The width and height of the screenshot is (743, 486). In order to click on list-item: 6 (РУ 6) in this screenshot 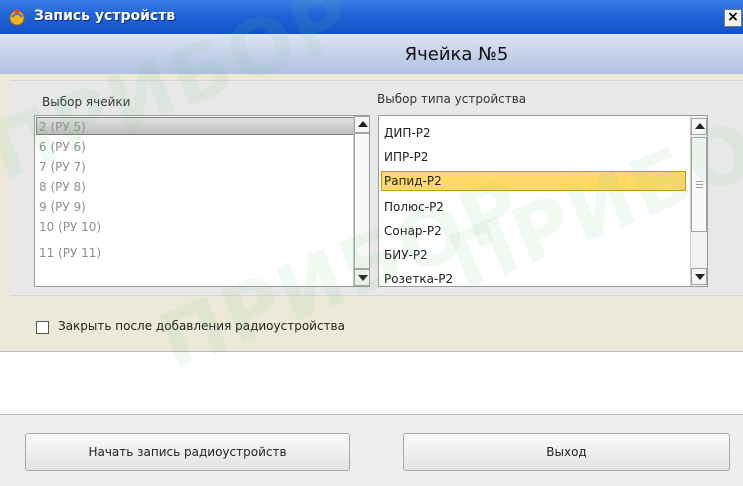, I will do `click(62, 147)`.